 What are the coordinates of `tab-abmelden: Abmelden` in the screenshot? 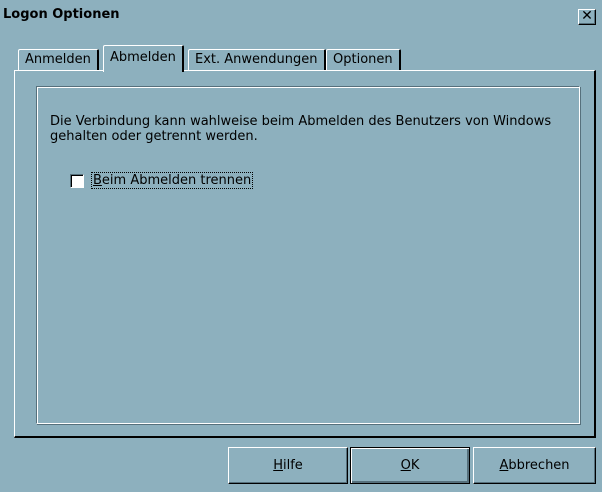 It's located at (143, 58).